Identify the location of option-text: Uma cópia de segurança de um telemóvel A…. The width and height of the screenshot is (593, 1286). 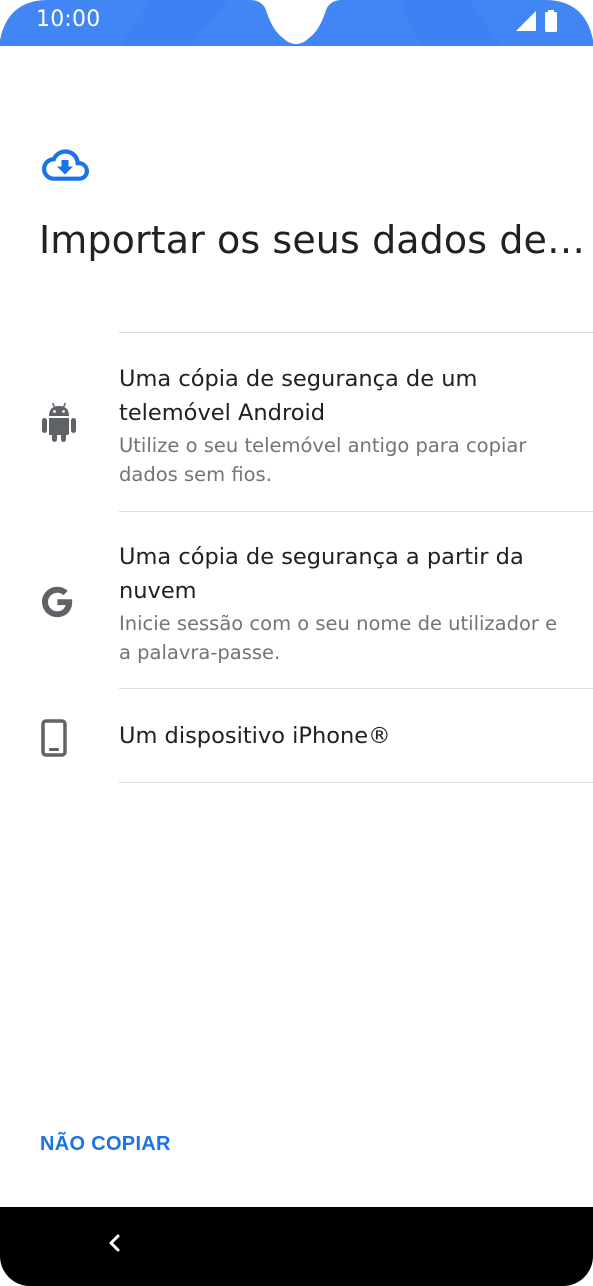
(344, 425).